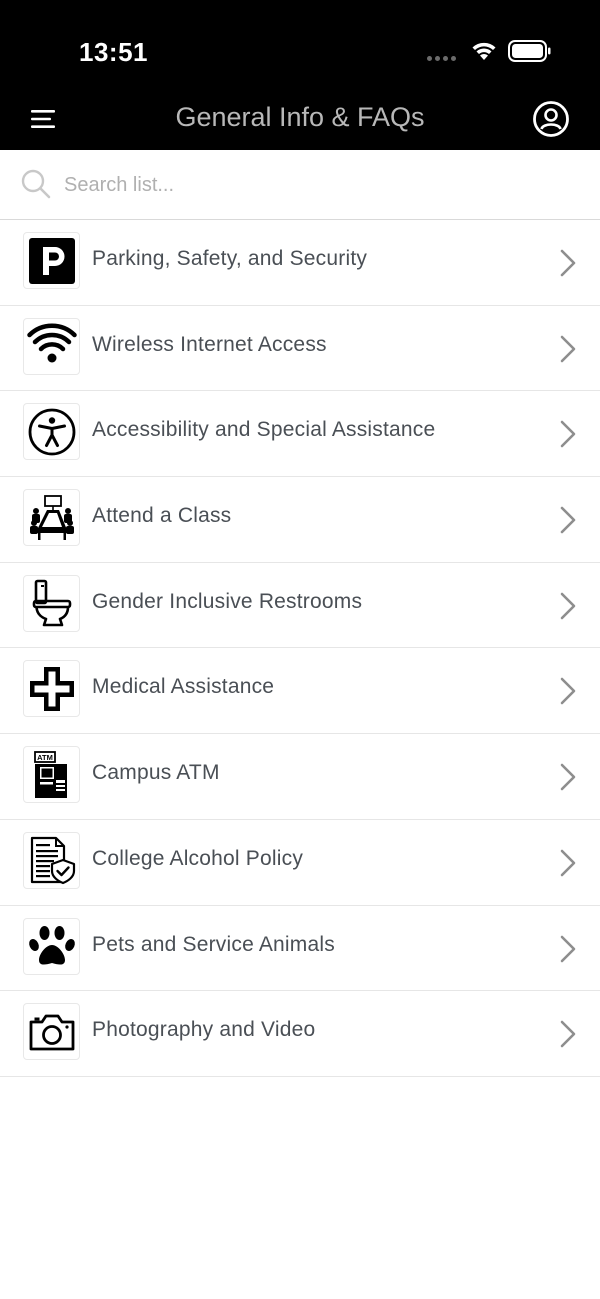 The width and height of the screenshot is (600, 1299). Describe the element at coordinates (314, 185) in the screenshot. I see `search-input` at that location.